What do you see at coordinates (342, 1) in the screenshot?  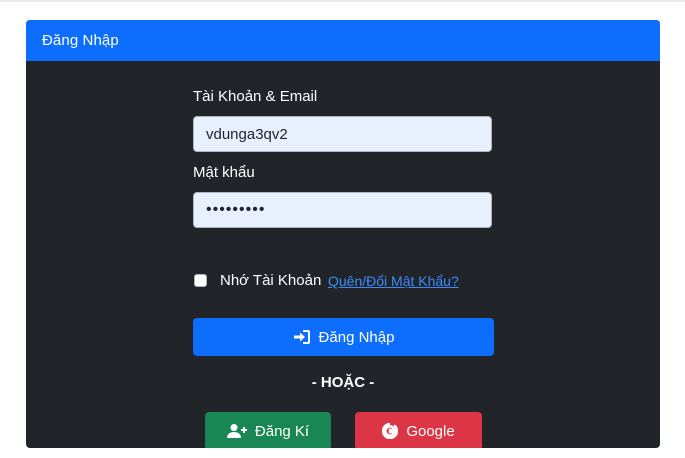 I see `top-divider` at bounding box center [342, 1].